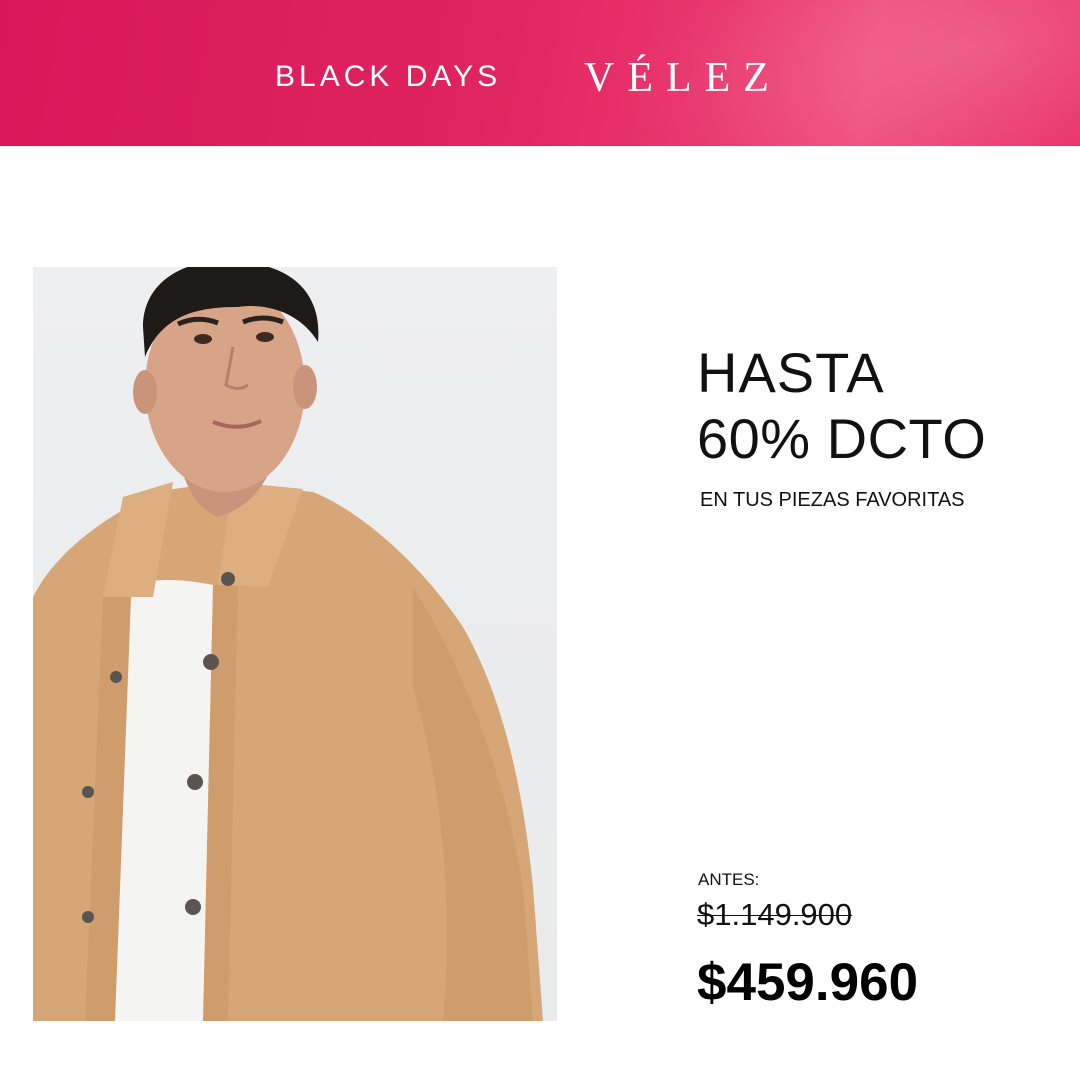 This screenshot has width=1080, height=1080. What do you see at coordinates (791, 372) in the screenshot?
I see `promo-headline-line1: HASTA` at bounding box center [791, 372].